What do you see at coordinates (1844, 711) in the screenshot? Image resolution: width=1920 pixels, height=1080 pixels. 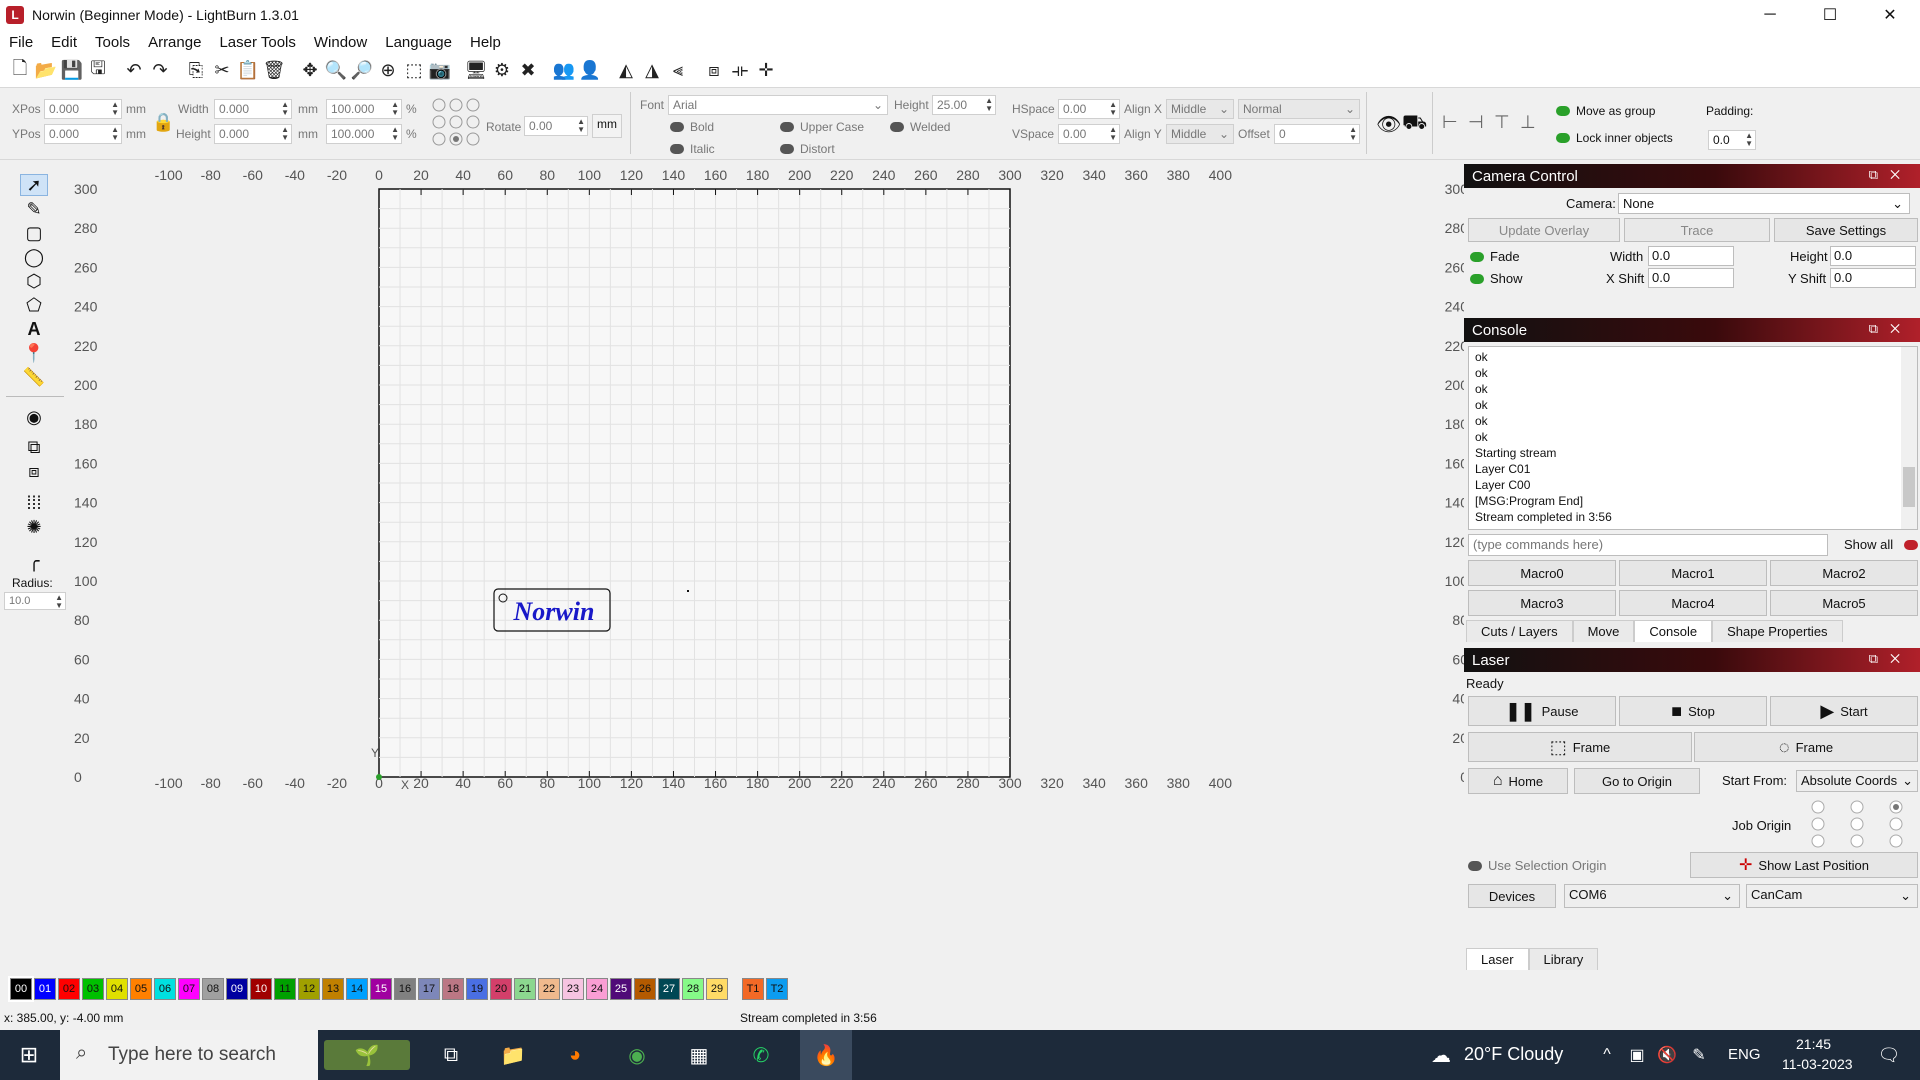 I see `start-button: ▶ Start` at bounding box center [1844, 711].